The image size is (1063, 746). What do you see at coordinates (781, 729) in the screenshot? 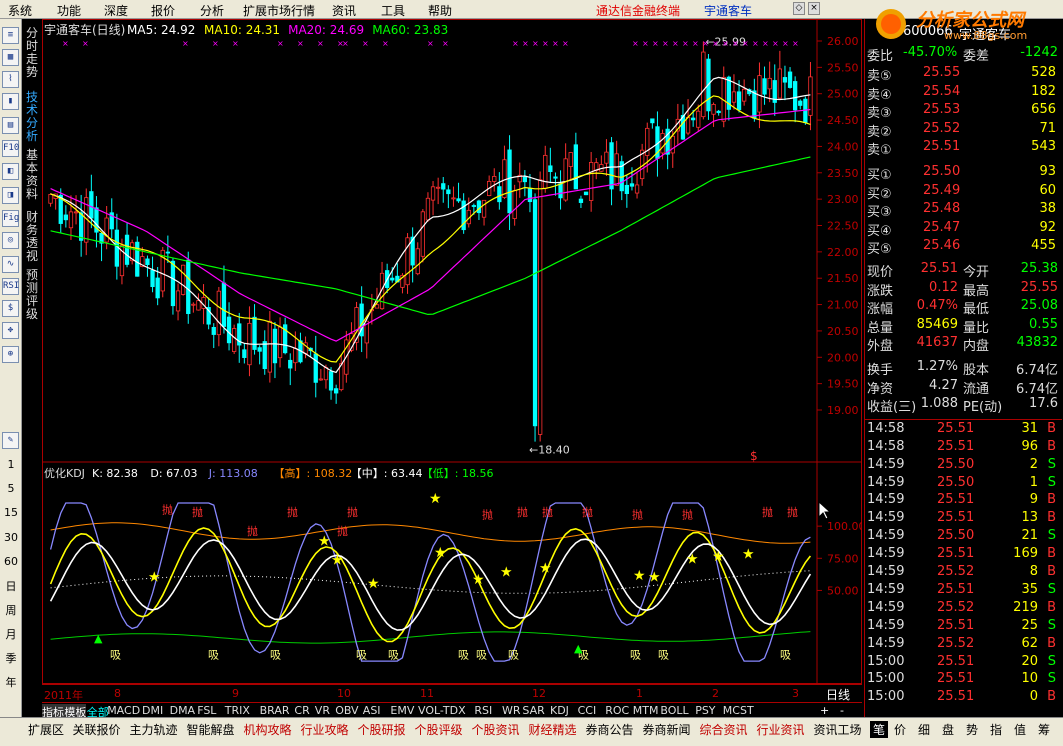
I see `bottom-tab: 行业资讯` at bounding box center [781, 729].